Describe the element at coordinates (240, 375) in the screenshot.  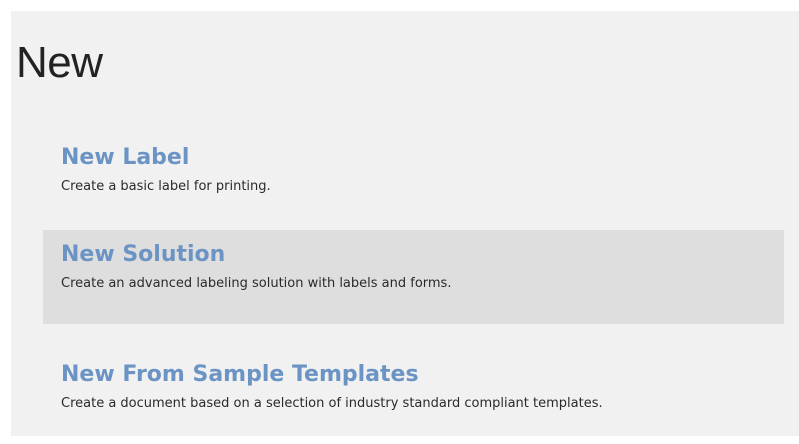
I see `new-from-sample-templates-title: New From Sample Templates` at that location.